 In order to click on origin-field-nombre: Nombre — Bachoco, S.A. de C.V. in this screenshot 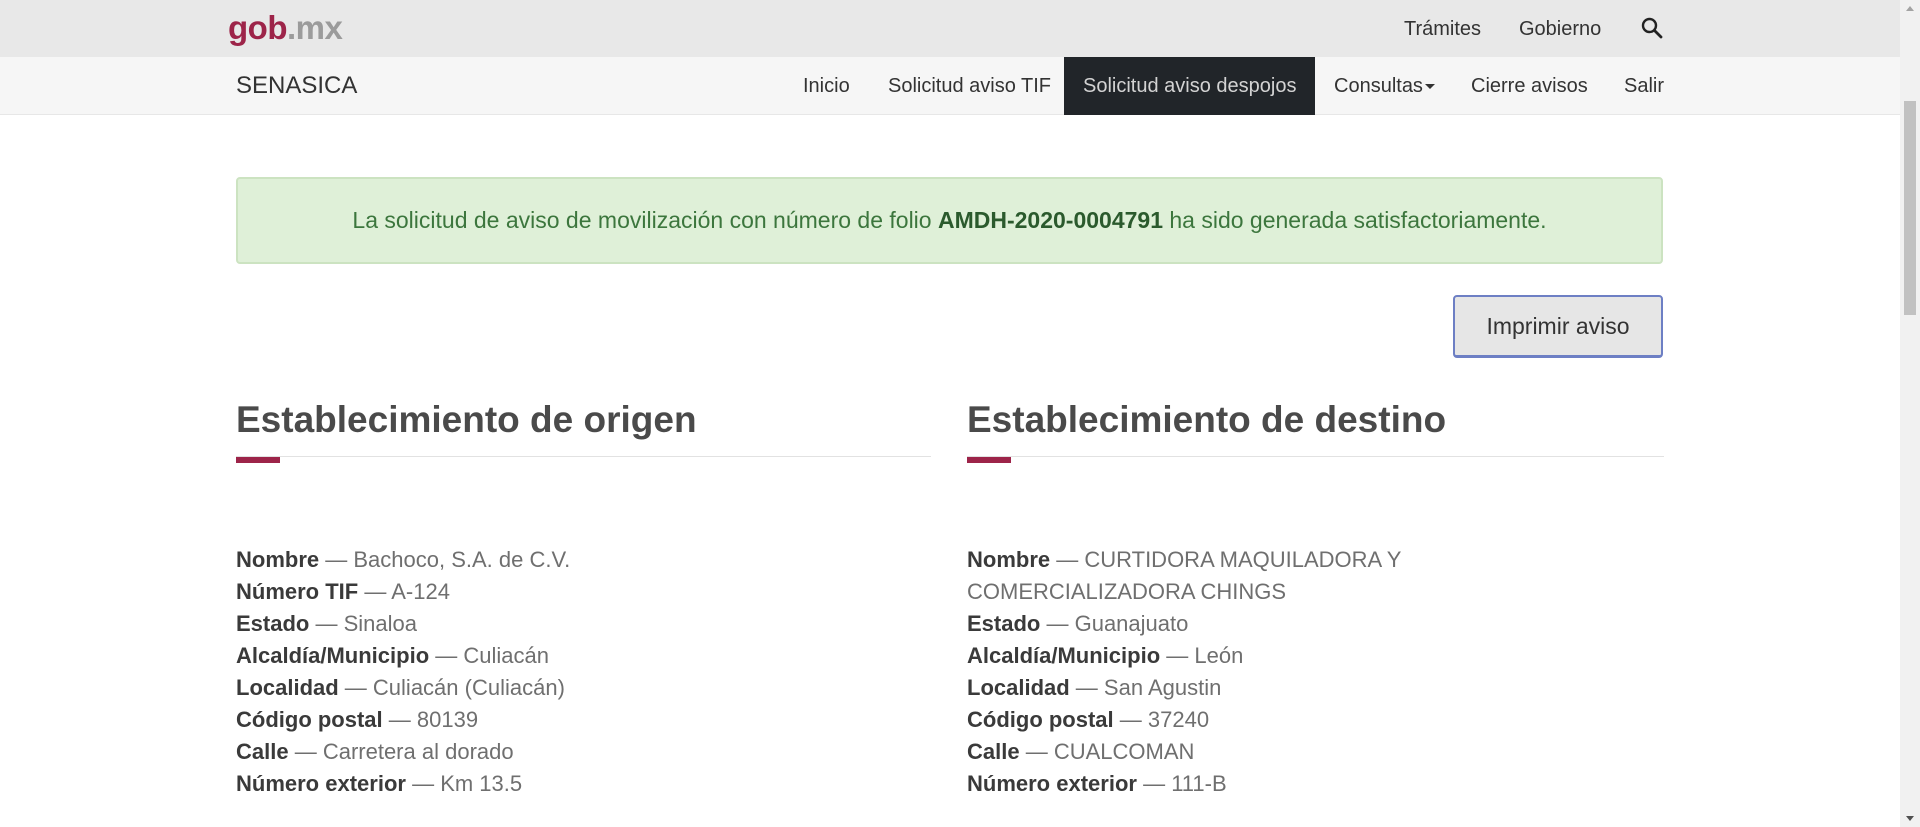, I will do `click(581, 560)`.